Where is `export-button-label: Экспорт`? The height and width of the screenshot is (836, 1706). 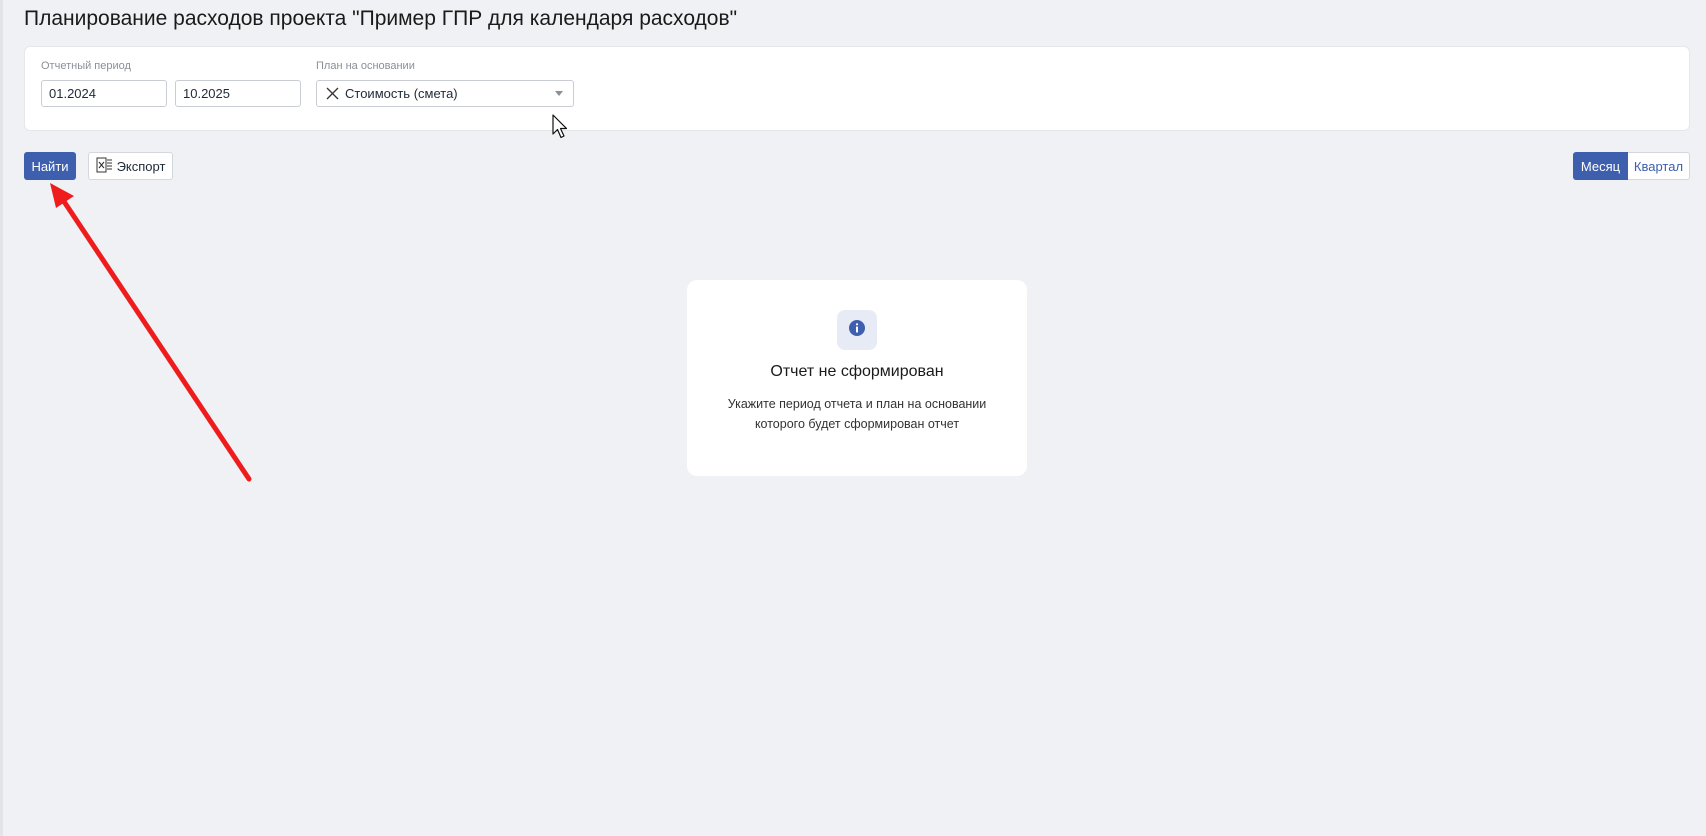 export-button-label: Экспорт is located at coordinates (141, 166).